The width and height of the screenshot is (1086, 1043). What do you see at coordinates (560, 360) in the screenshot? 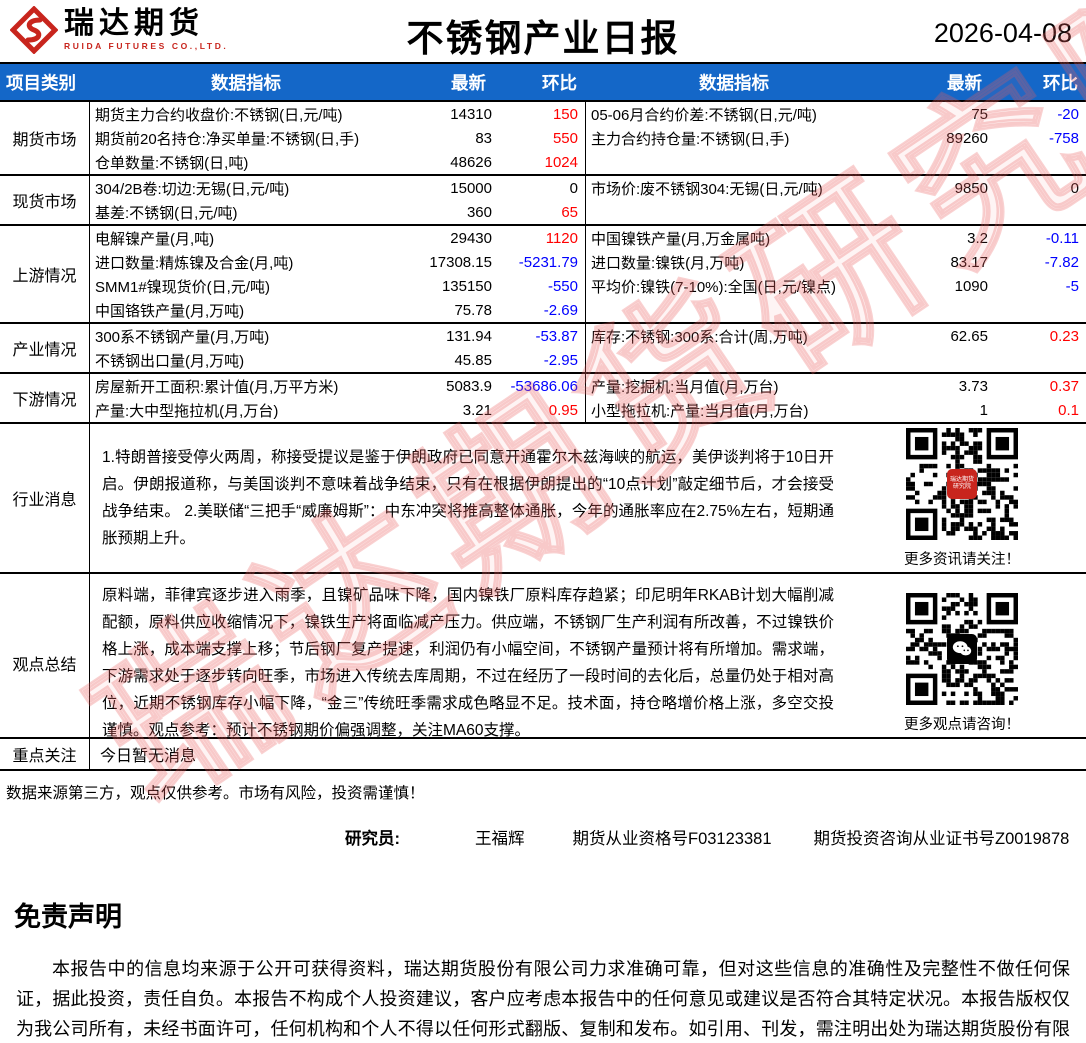
I see `change-value: -2.95` at bounding box center [560, 360].